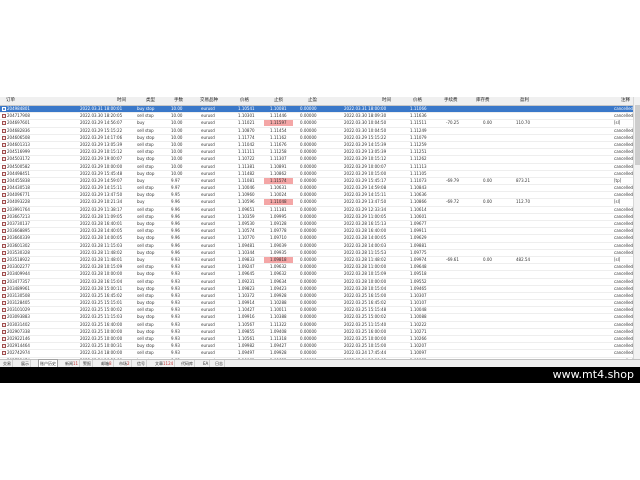 This screenshot has height=480, width=640. I want to click on cell-cprice: 1.11073, so click(418, 180).